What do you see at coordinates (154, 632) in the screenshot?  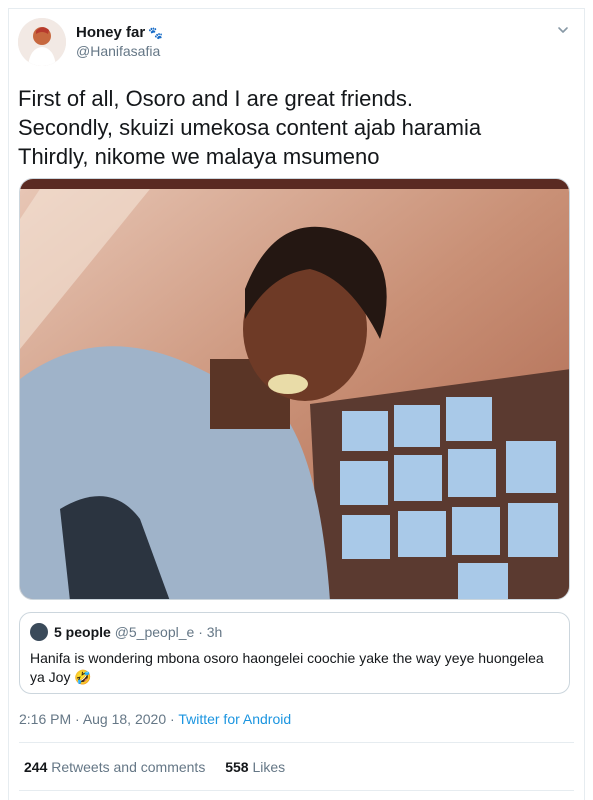 I see `quoted-handle: @5_peopl_e` at bounding box center [154, 632].